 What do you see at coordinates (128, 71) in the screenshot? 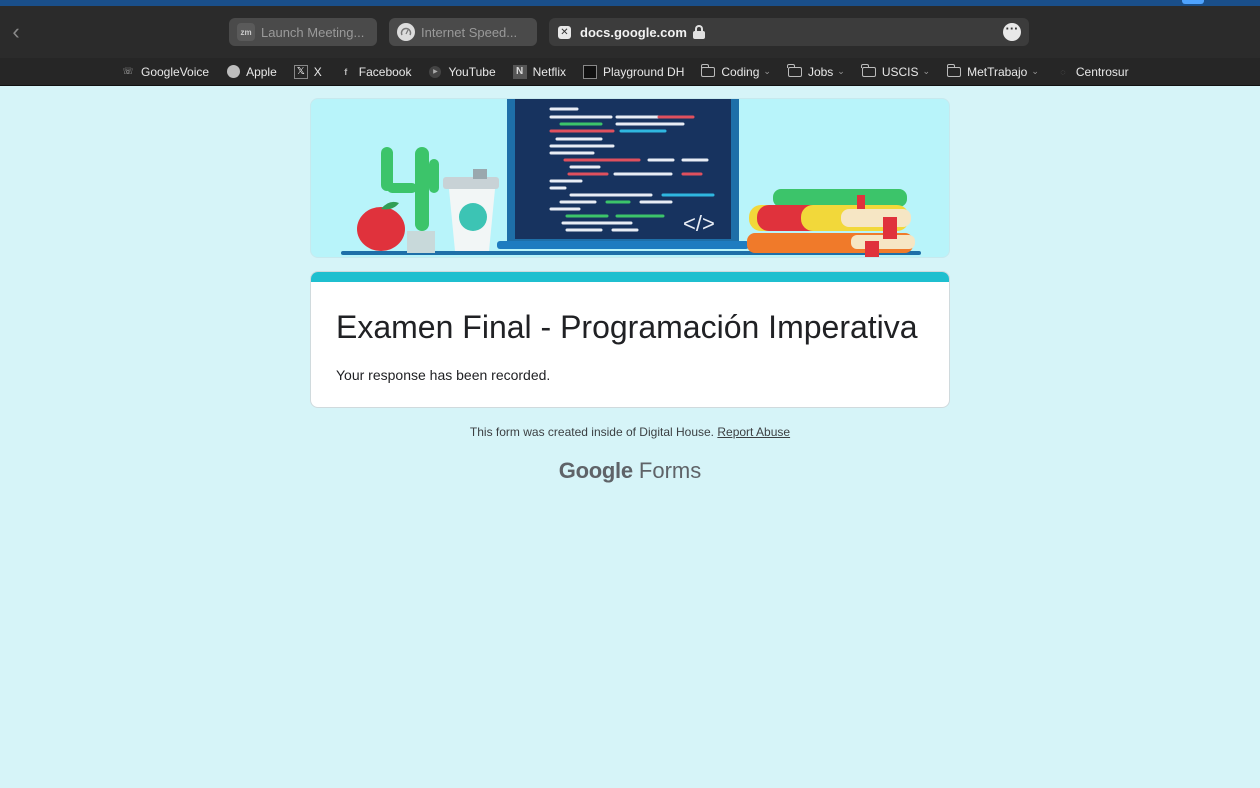
I see `phone-icon: ☏` at bounding box center [128, 71].